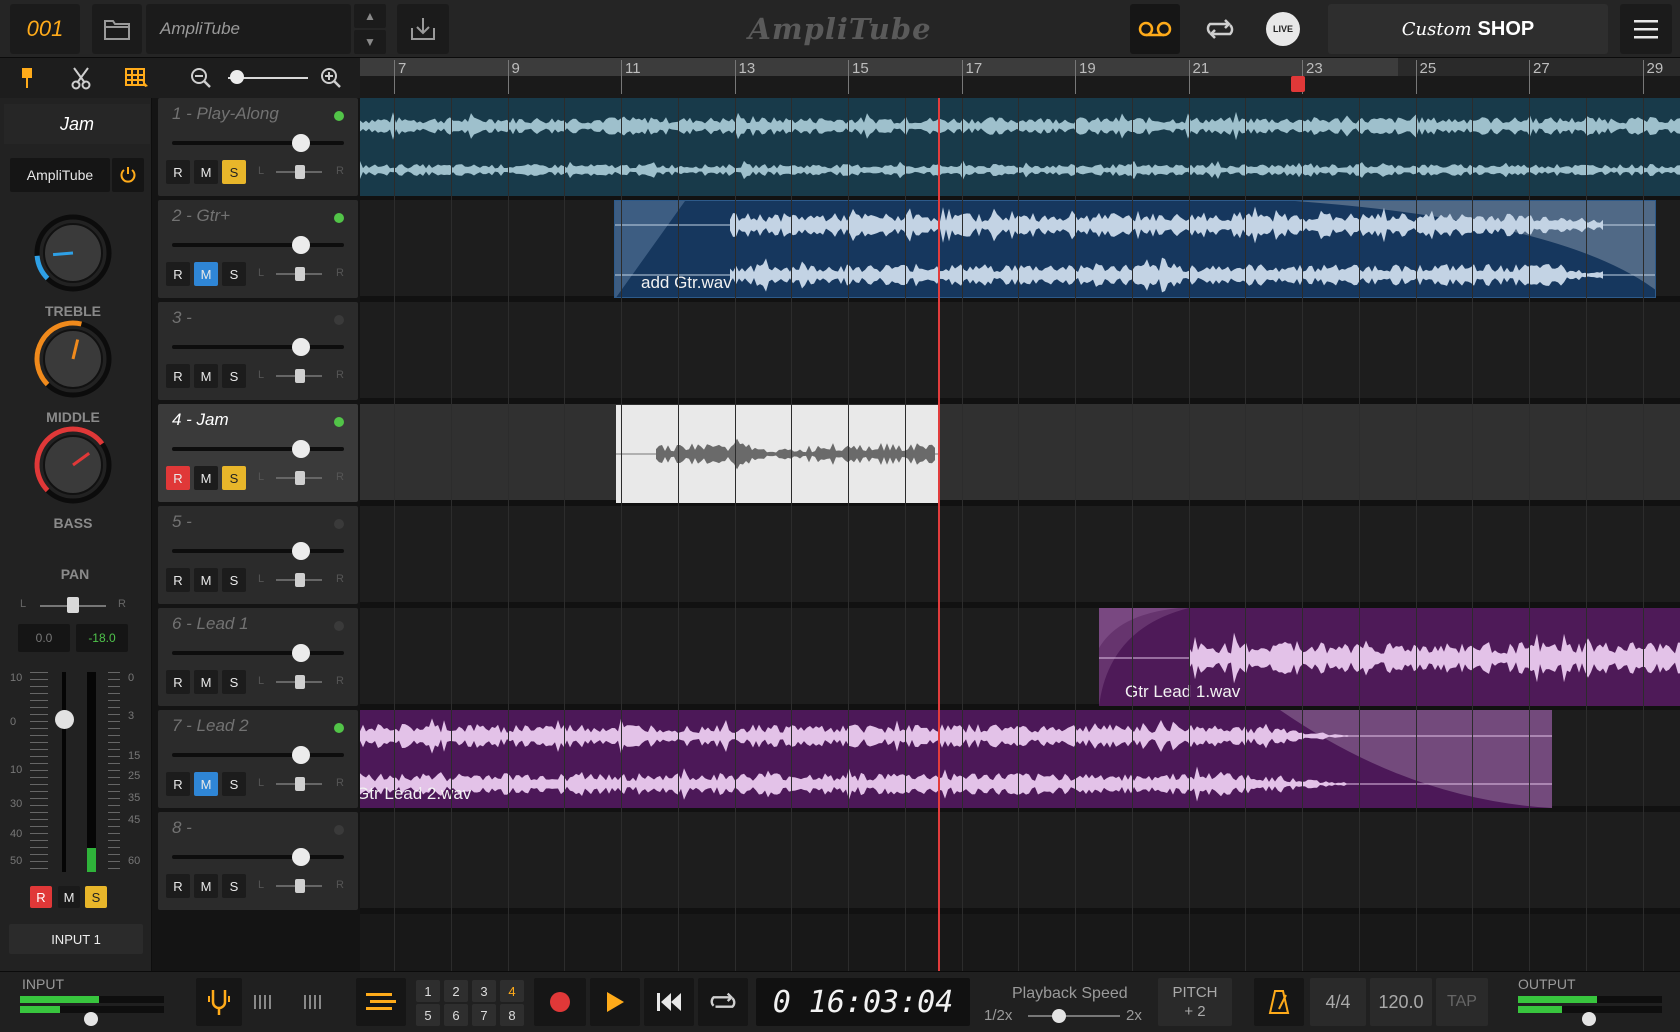 Image resolution: width=1680 pixels, height=1032 pixels. What do you see at coordinates (258, 861) in the screenshot?
I see `track-header: 8 -RMSLR` at bounding box center [258, 861].